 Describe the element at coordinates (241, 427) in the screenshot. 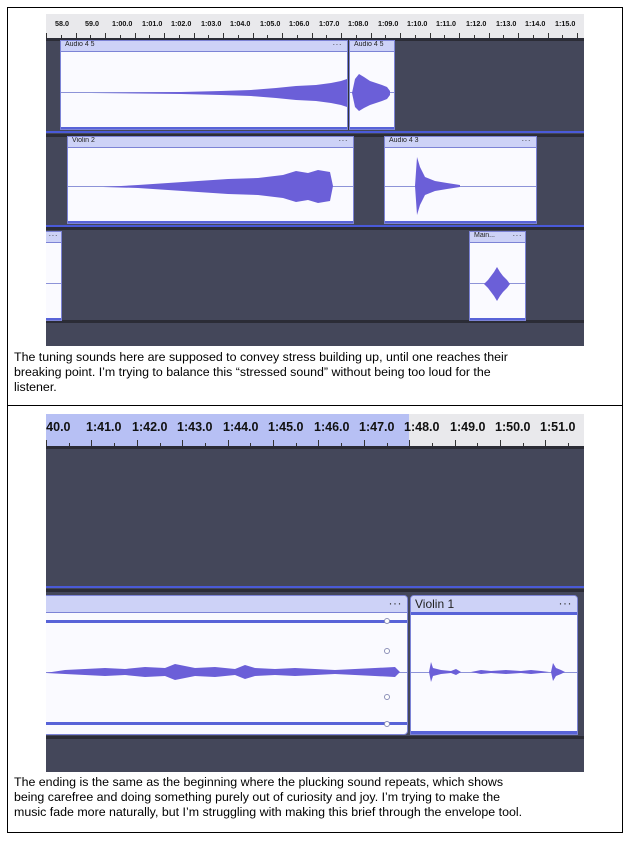

I see `ruler-label: 1:44.0` at that location.